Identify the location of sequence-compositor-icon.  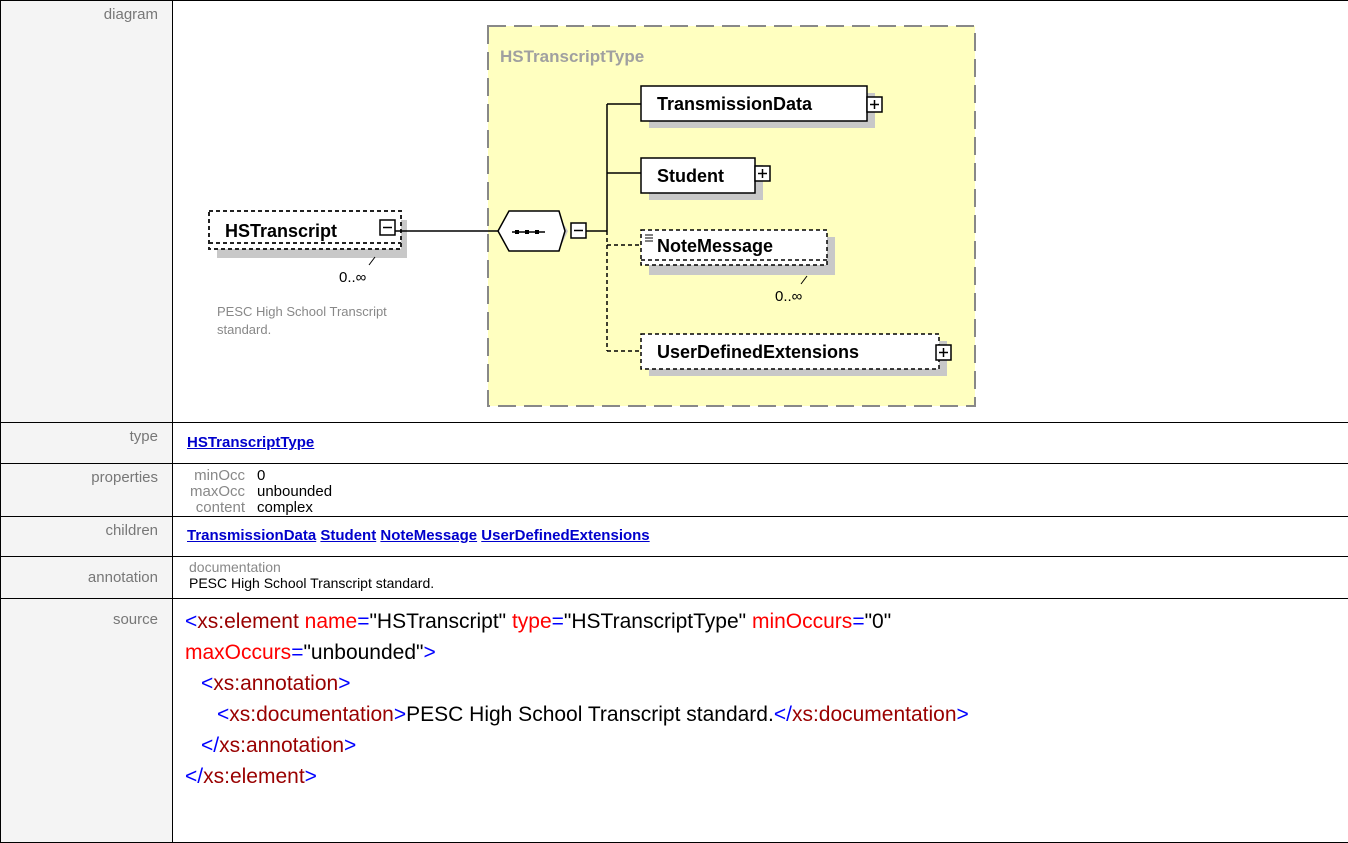
(532, 231).